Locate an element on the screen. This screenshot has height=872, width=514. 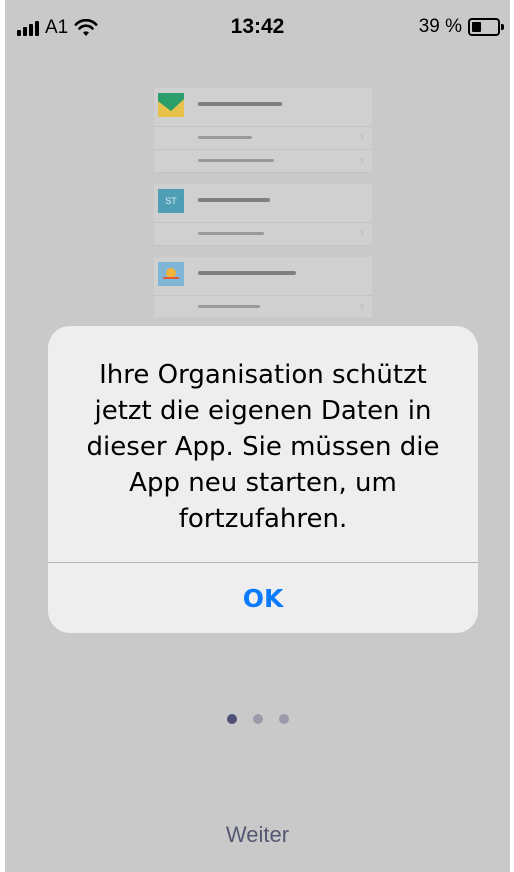
st-app-icon: ST is located at coordinates (171, 201).